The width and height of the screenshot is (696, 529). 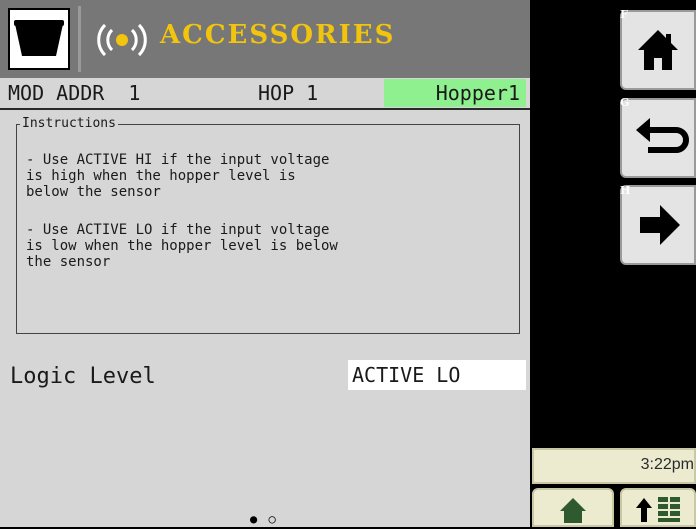 I want to click on bottom-home-button, so click(x=573, y=507).